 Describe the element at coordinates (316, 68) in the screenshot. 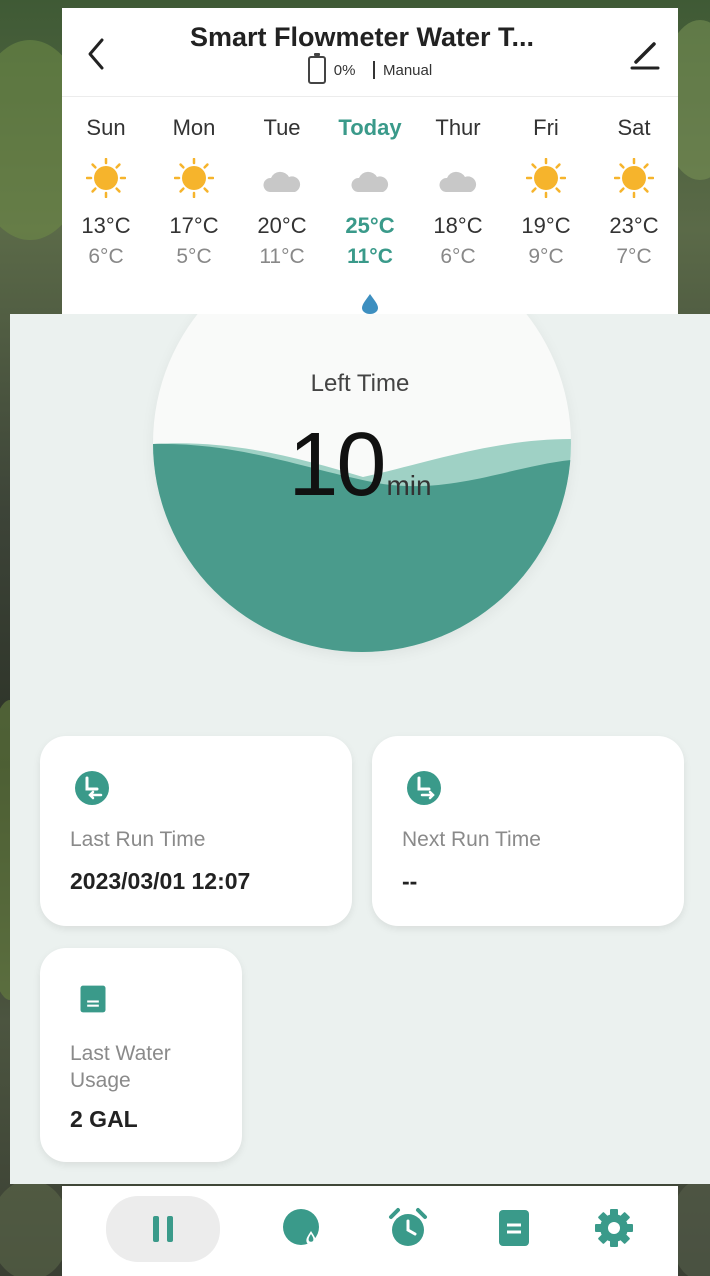

I see `battery-icon` at that location.